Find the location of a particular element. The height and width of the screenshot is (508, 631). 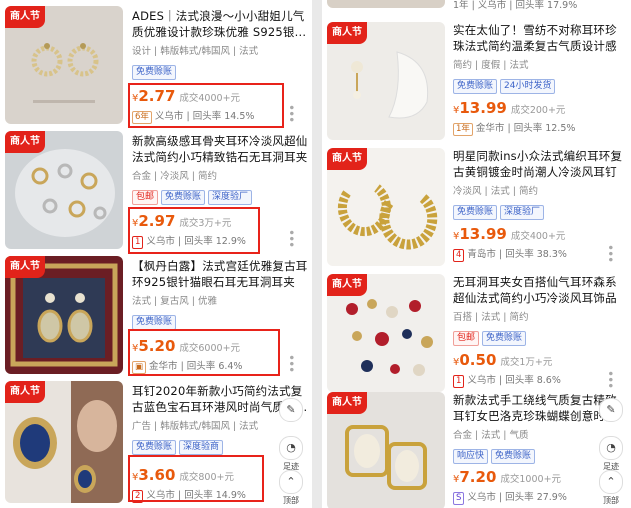

rank-badge: S is located at coordinates (459, 498).